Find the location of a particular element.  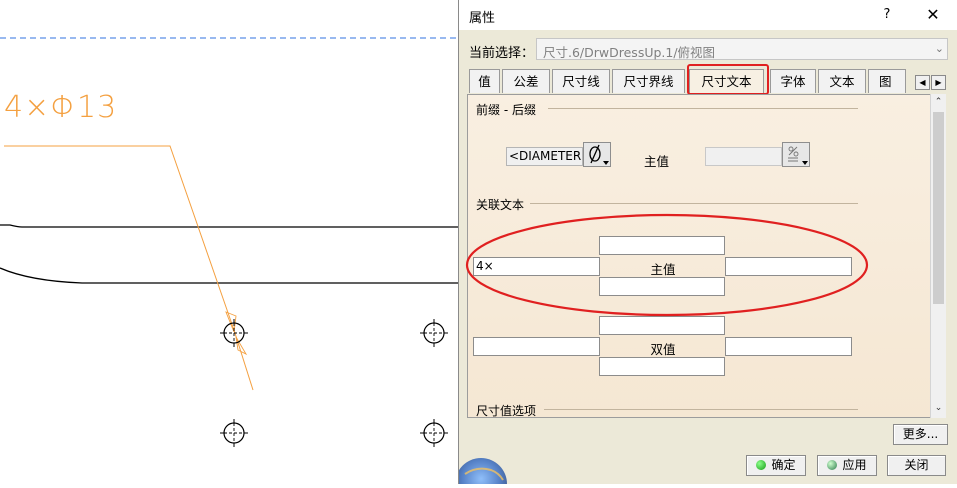

current-selection-combobox: 尺寸.6/DrwDressUp.1/俯视图 ⌄ is located at coordinates (742, 49).